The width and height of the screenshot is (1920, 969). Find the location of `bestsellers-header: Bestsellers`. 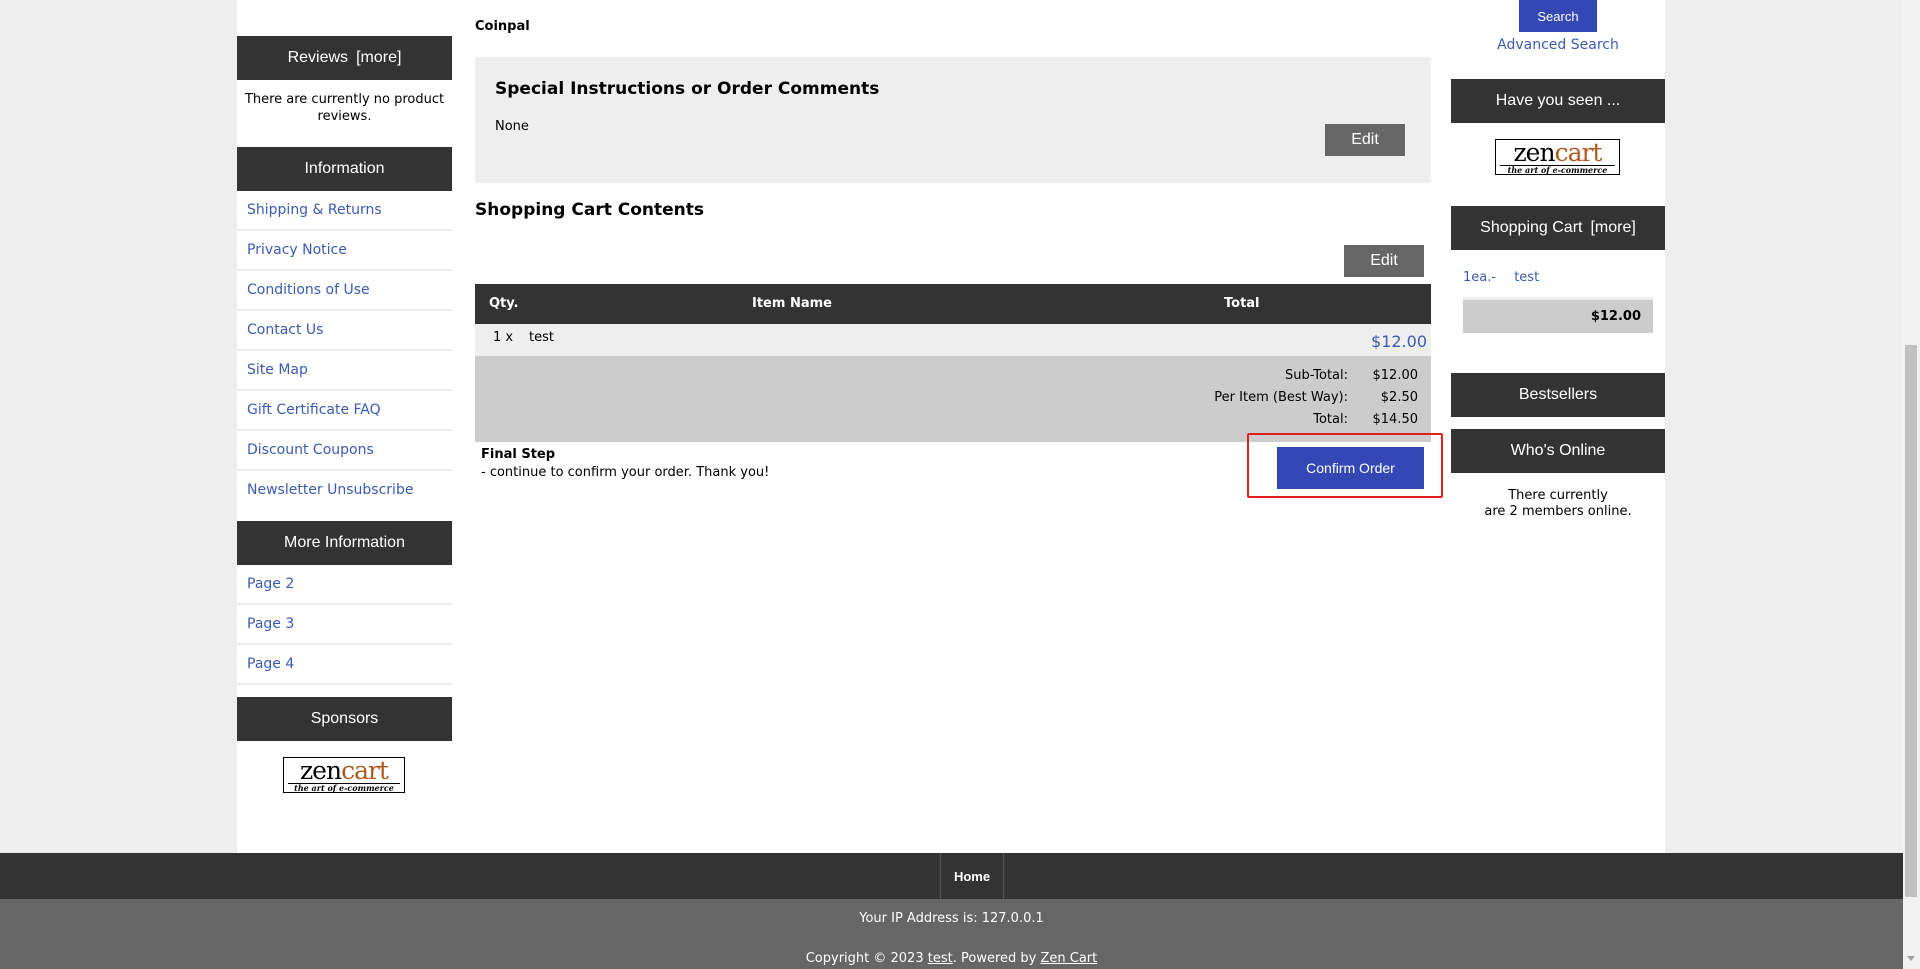

bestsellers-header: Bestsellers is located at coordinates (1558, 395).